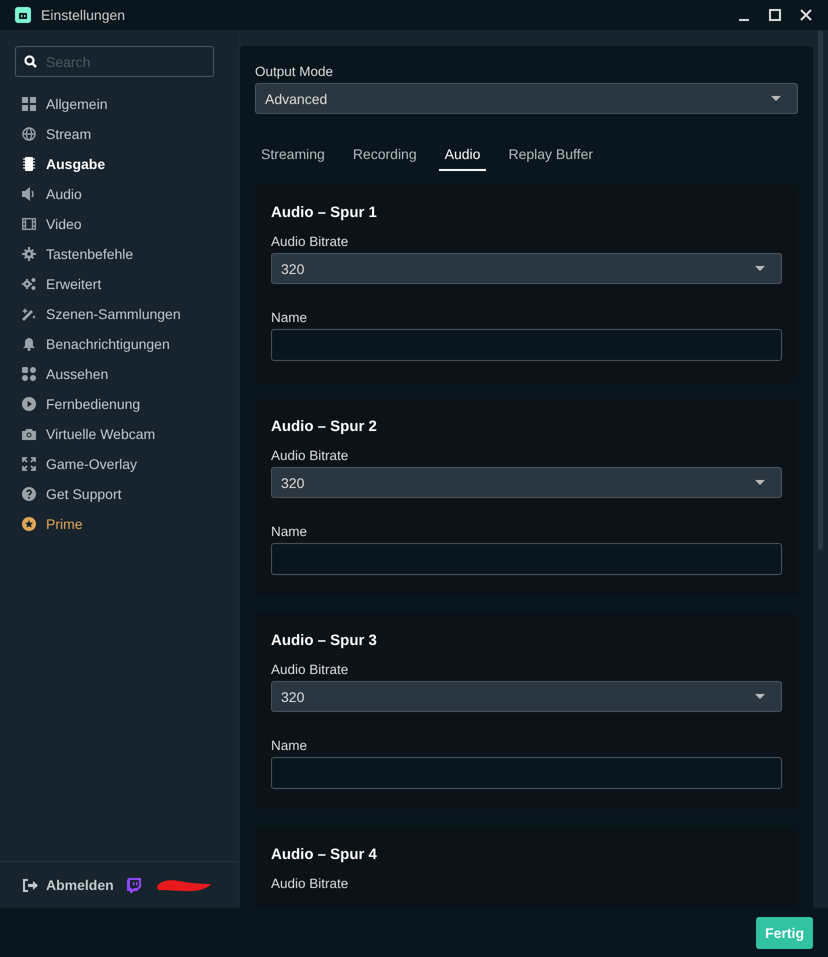  What do you see at coordinates (293, 154) in the screenshot?
I see `tab: Streaming` at bounding box center [293, 154].